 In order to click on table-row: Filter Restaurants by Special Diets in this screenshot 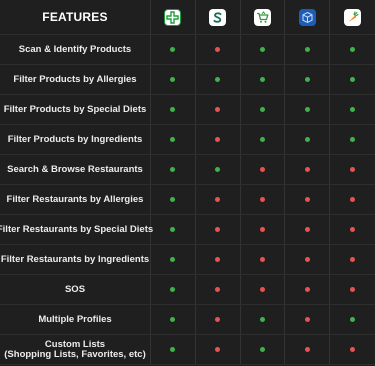, I will do `click(187, 230)`.